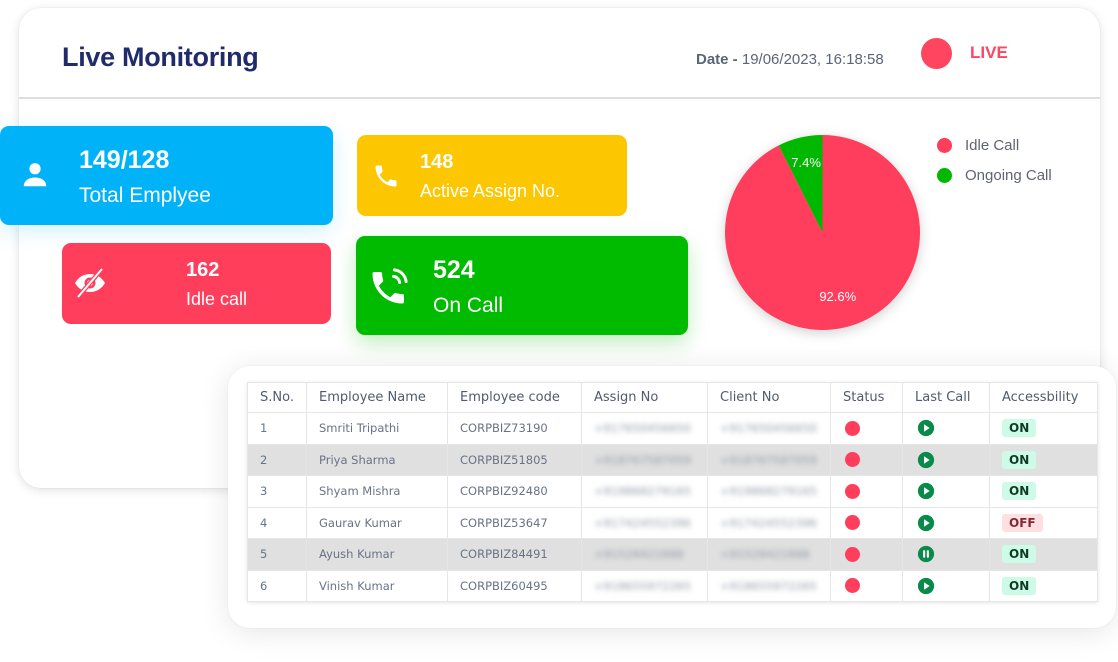 This screenshot has width=1118, height=662. What do you see at coordinates (644, 459) in the screenshot?
I see `cell-assign-no: +918767587059` at bounding box center [644, 459].